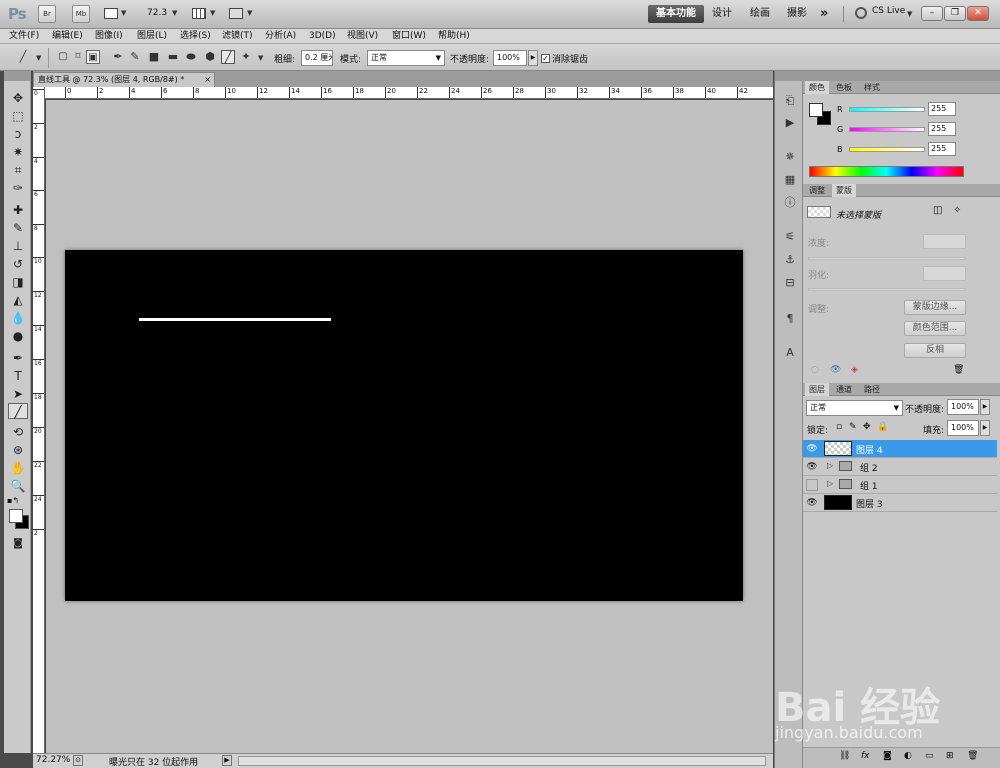  I want to click on menu-help: 帮助(H), so click(454, 36).